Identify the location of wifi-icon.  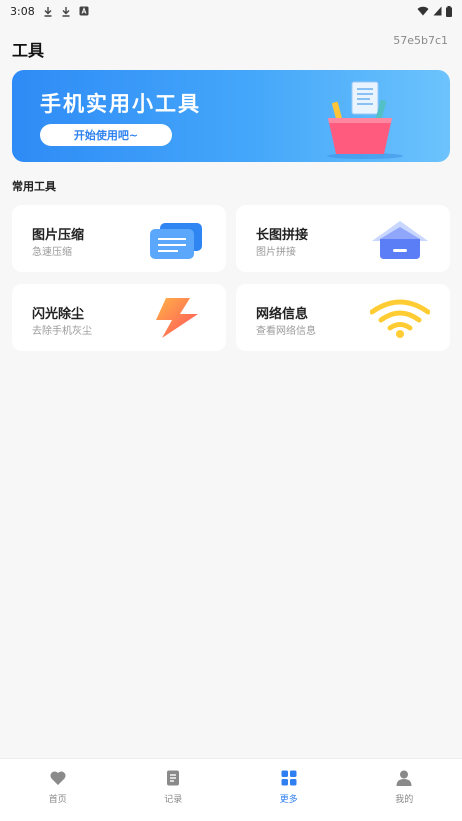
(400, 318).